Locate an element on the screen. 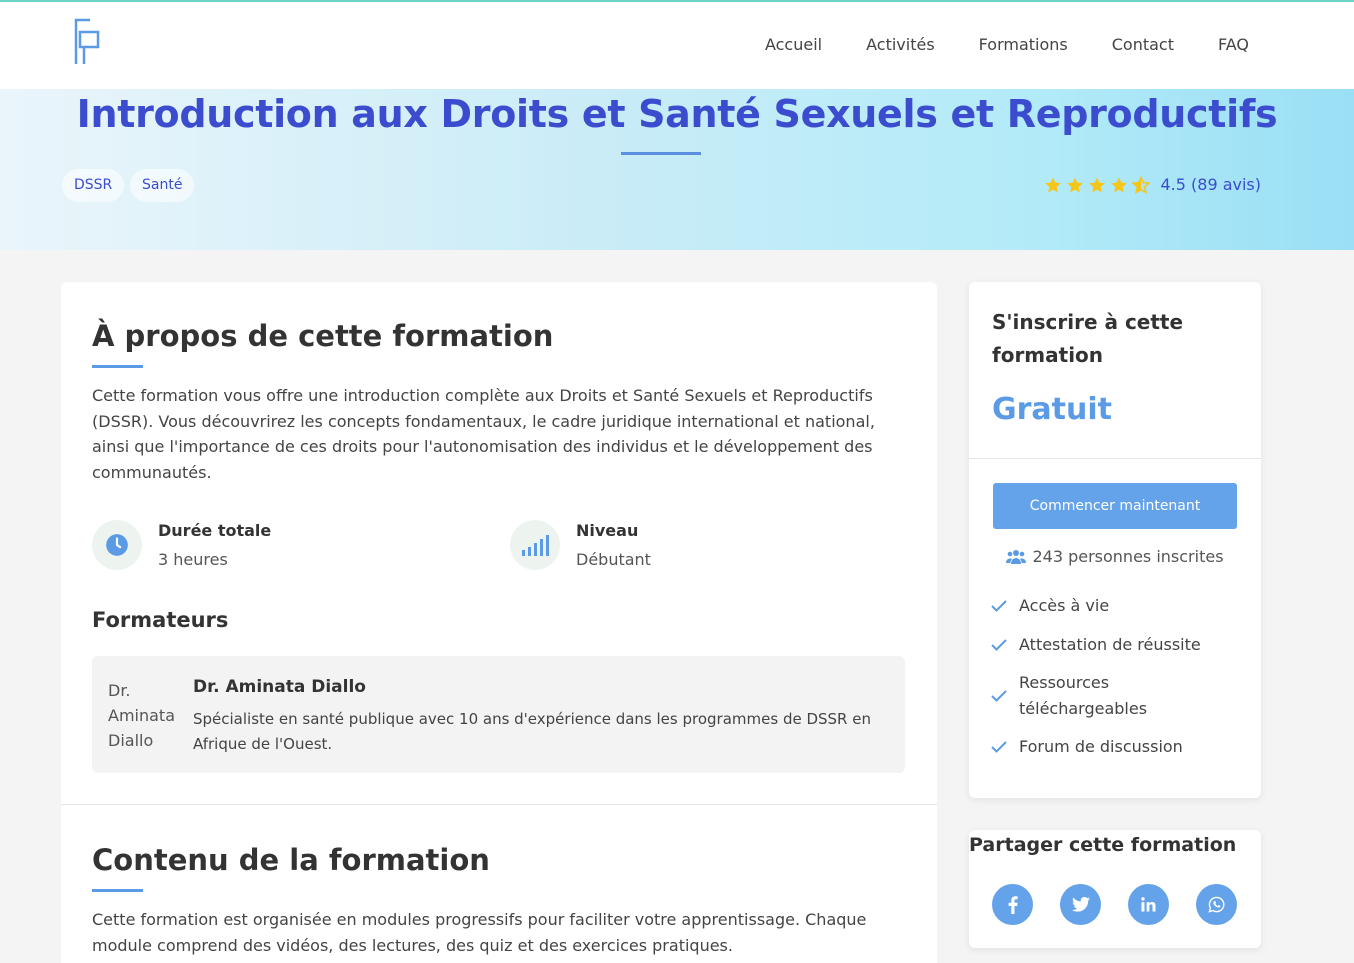  nav-formations: Formations is located at coordinates (1023, 44).